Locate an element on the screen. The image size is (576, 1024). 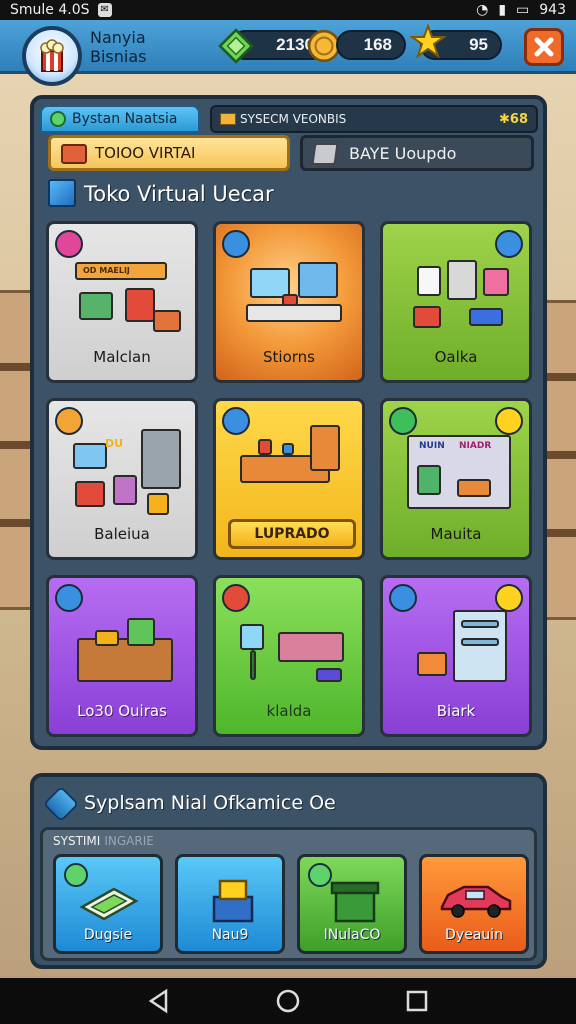
store-sign-a: NUIN is located at coordinates (432, 446).